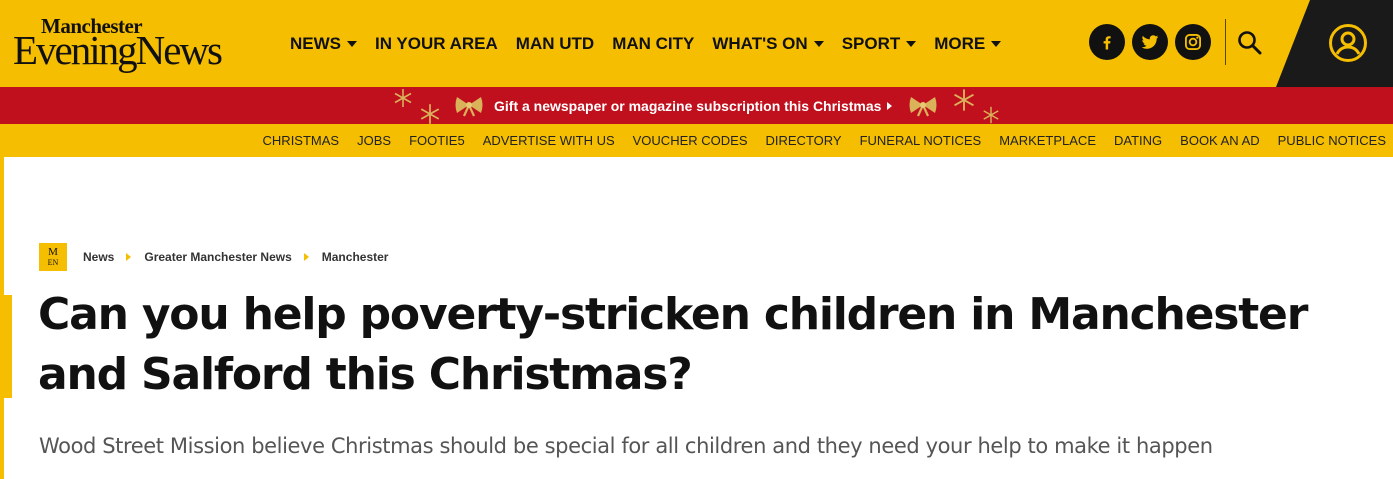 This screenshot has height=479, width=1393. What do you see at coordinates (355, 257) in the screenshot?
I see `breadcrumb-manchester: Manchester` at bounding box center [355, 257].